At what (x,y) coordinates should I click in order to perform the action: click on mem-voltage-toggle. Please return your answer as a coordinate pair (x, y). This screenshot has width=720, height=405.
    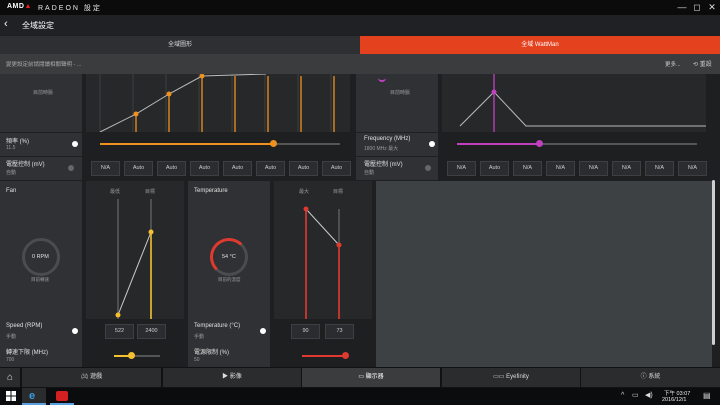
    Looking at the image, I should click on (428, 168).